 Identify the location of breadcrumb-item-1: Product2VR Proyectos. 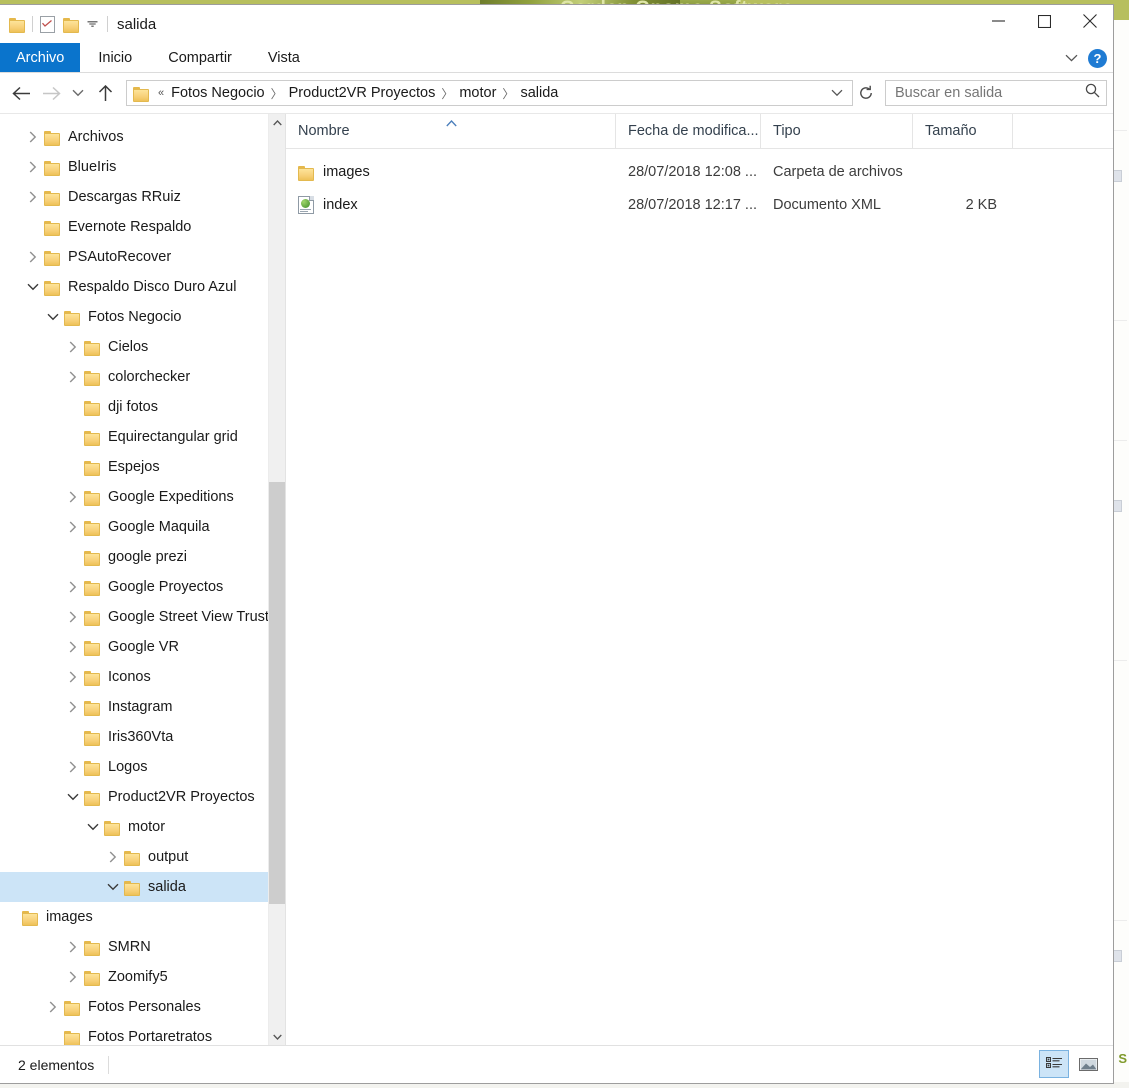
(362, 93).